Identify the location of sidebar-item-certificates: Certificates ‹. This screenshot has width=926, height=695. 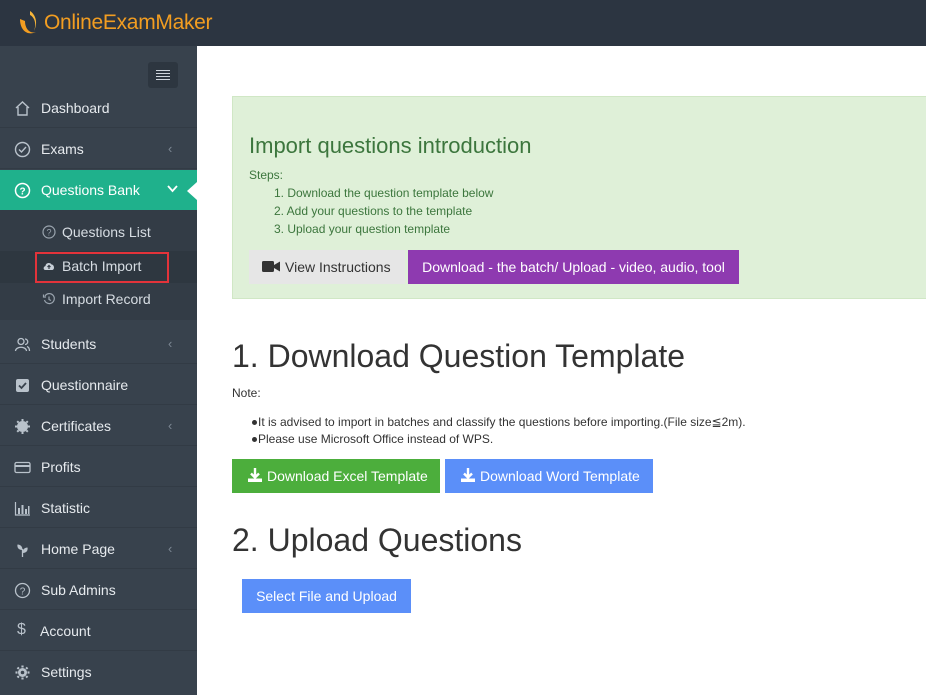
(98, 426).